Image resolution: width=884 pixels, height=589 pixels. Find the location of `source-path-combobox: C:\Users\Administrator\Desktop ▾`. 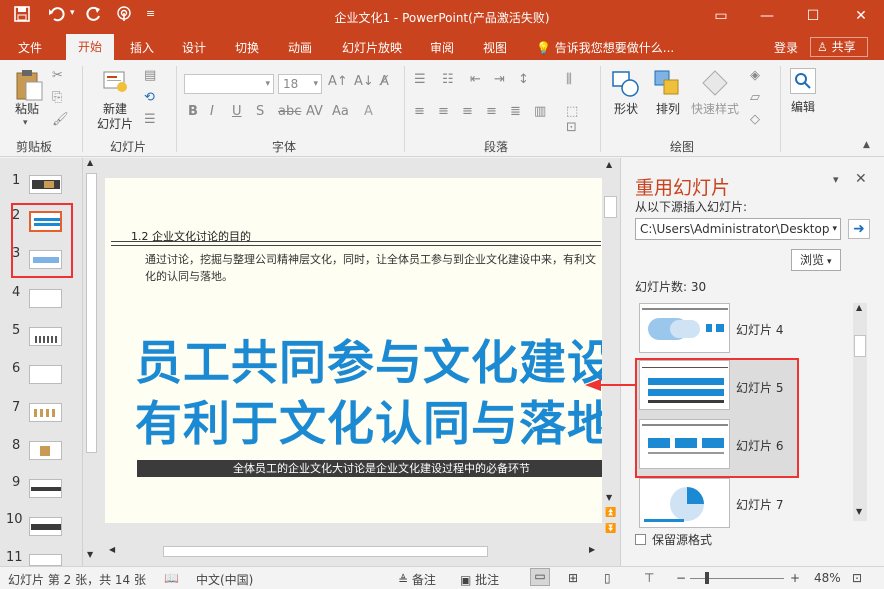

source-path-combobox: C:\Users\Administrator\Desktop ▾ is located at coordinates (738, 229).